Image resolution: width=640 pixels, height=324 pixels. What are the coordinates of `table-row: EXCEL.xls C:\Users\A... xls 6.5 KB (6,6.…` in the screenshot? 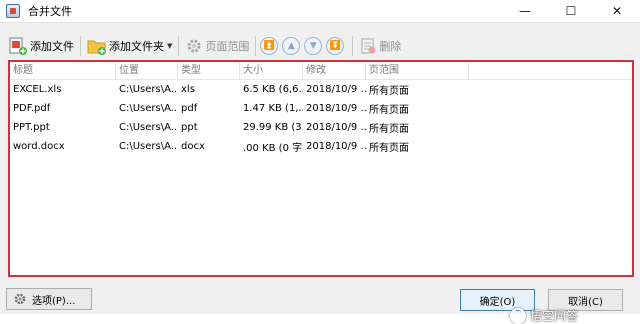 It's located at (321, 89).